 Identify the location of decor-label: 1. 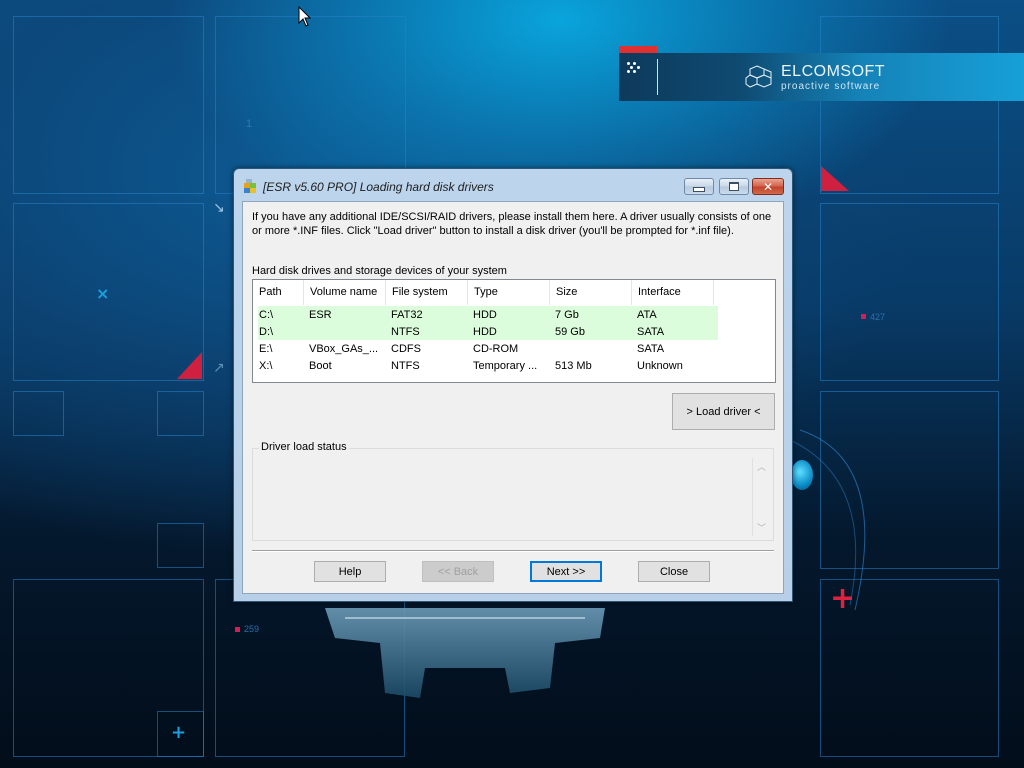
(249, 124).